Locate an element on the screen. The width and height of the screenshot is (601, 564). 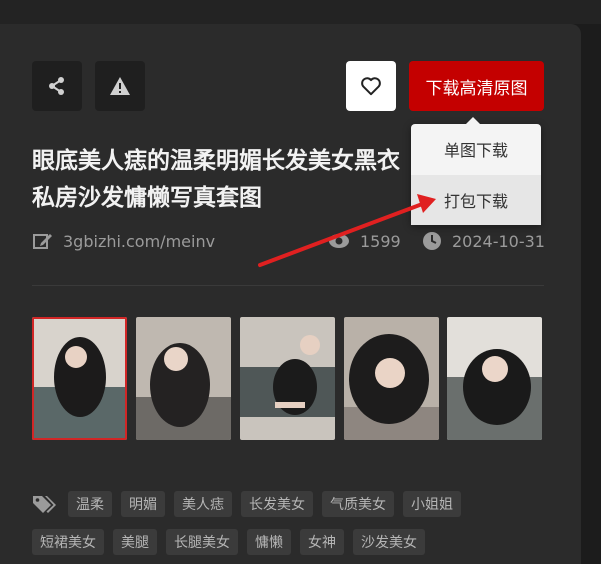
tags-icon is located at coordinates (44, 504).